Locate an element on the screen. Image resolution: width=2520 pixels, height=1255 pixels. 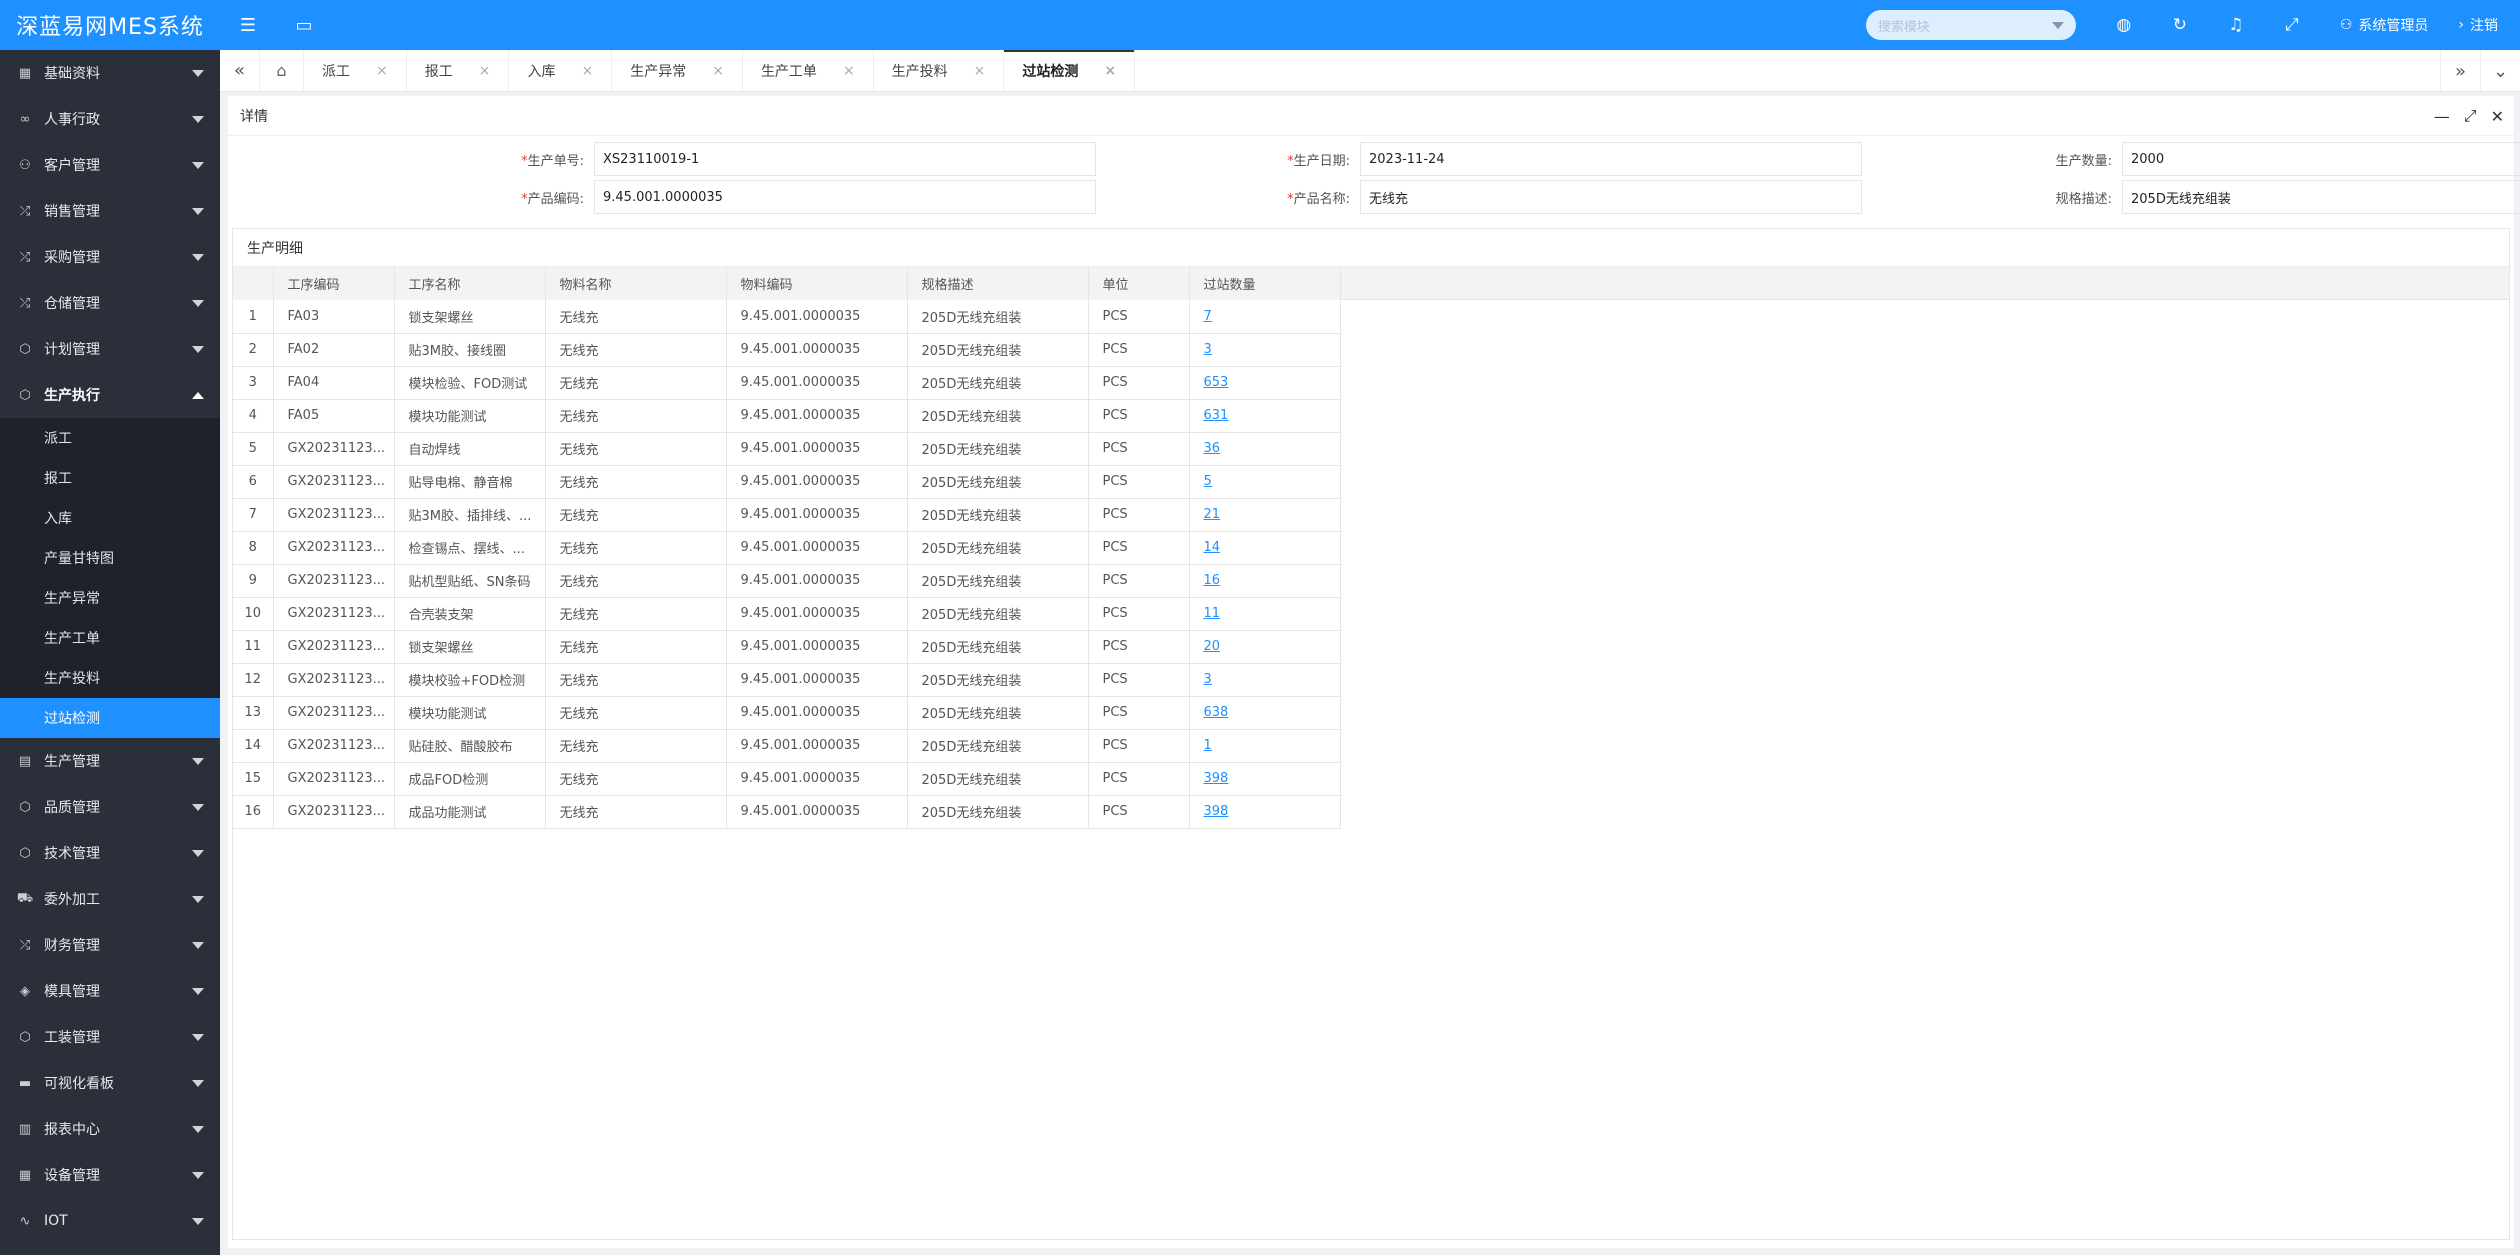
station-qty-link: 20 is located at coordinates (1212, 646).